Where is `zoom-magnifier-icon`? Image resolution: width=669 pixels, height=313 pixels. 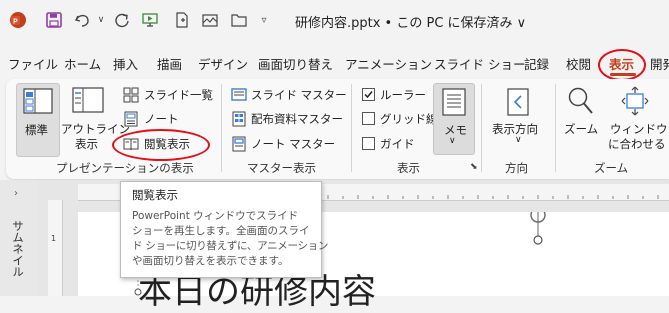
zoom-magnifier-icon is located at coordinates (580, 100).